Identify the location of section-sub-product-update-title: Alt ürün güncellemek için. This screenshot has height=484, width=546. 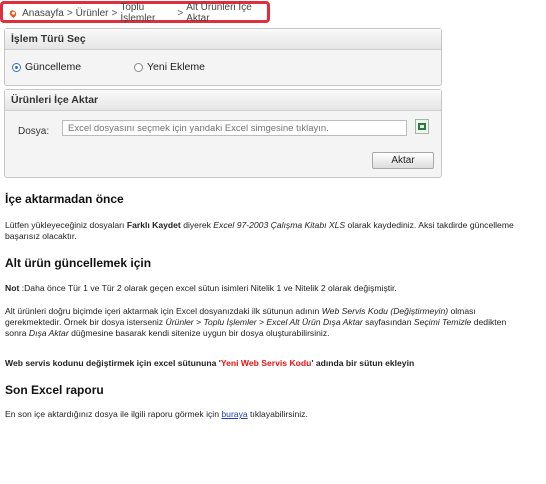
(78, 263).